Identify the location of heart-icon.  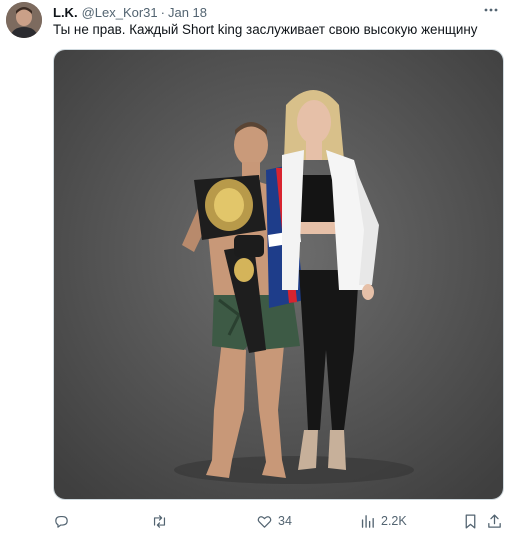
(264, 521).